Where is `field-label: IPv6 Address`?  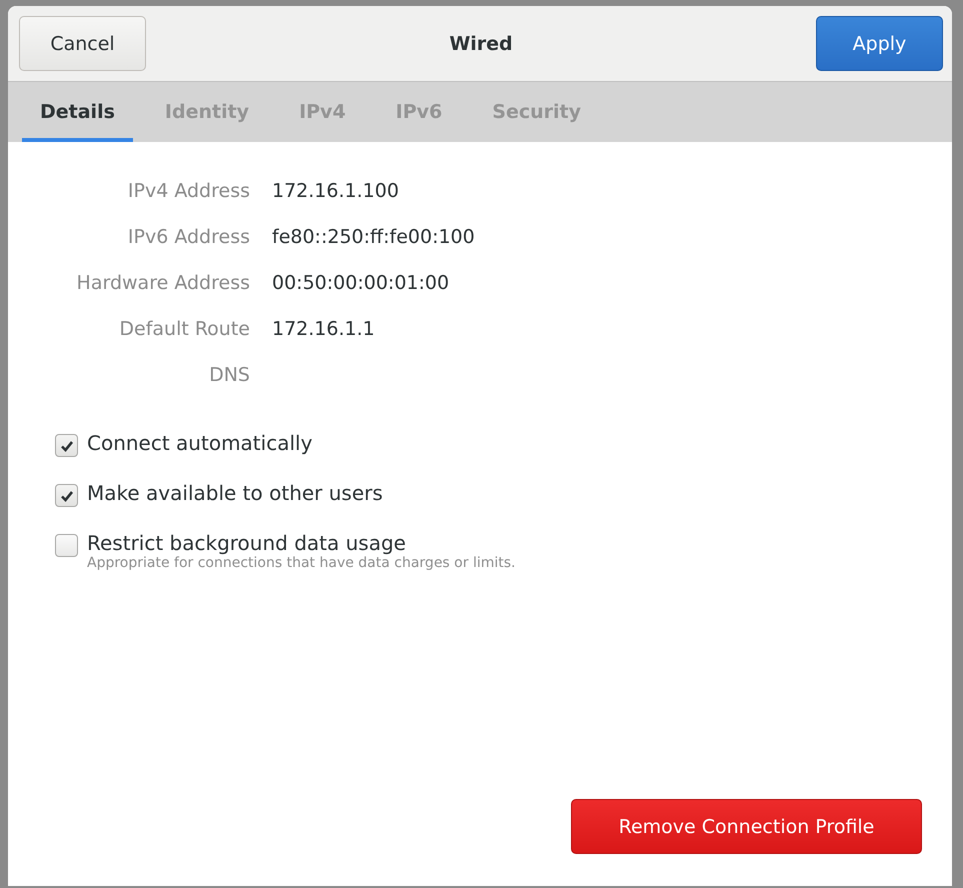
field-label: IPv6 Address is located at coordinates (188, 237).